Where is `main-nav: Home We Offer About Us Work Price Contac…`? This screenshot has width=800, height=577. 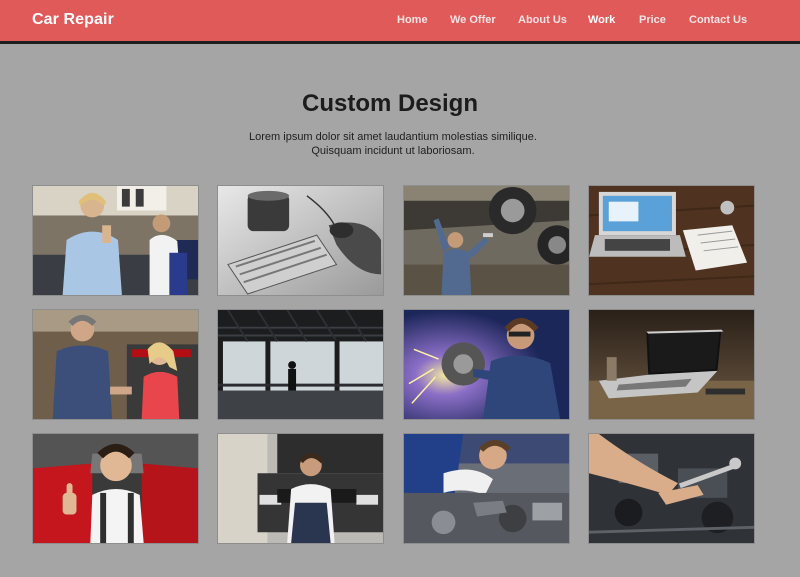
main-nav: Home We Offer About Us Work Price Contac… is located at coordinates (400, 22).